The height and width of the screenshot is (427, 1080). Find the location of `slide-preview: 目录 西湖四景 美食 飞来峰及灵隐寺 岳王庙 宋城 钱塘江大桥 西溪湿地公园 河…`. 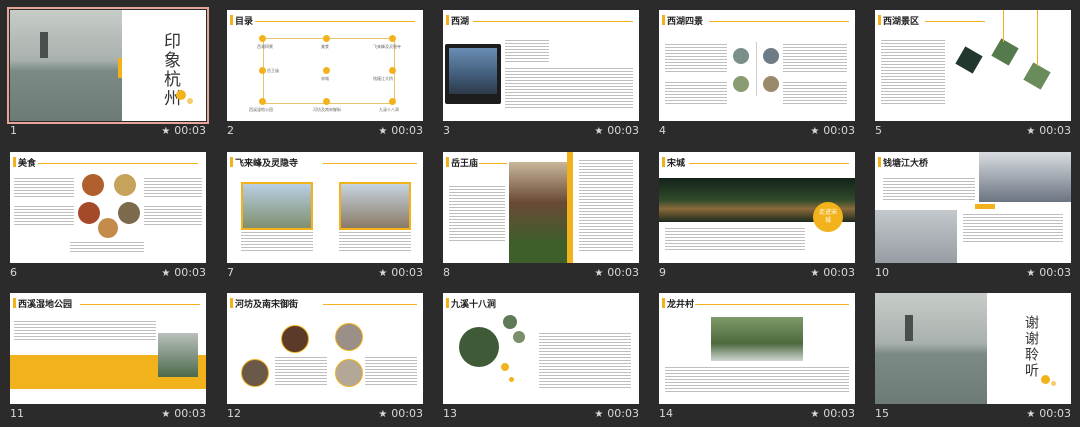

slide-preview: 目录 西湖四景 美食 飞来峰及灵隐寺 岳王庙 宋城 钱塘江大桥 西溪湿地公园 河… is located at coordinates (325, 65).